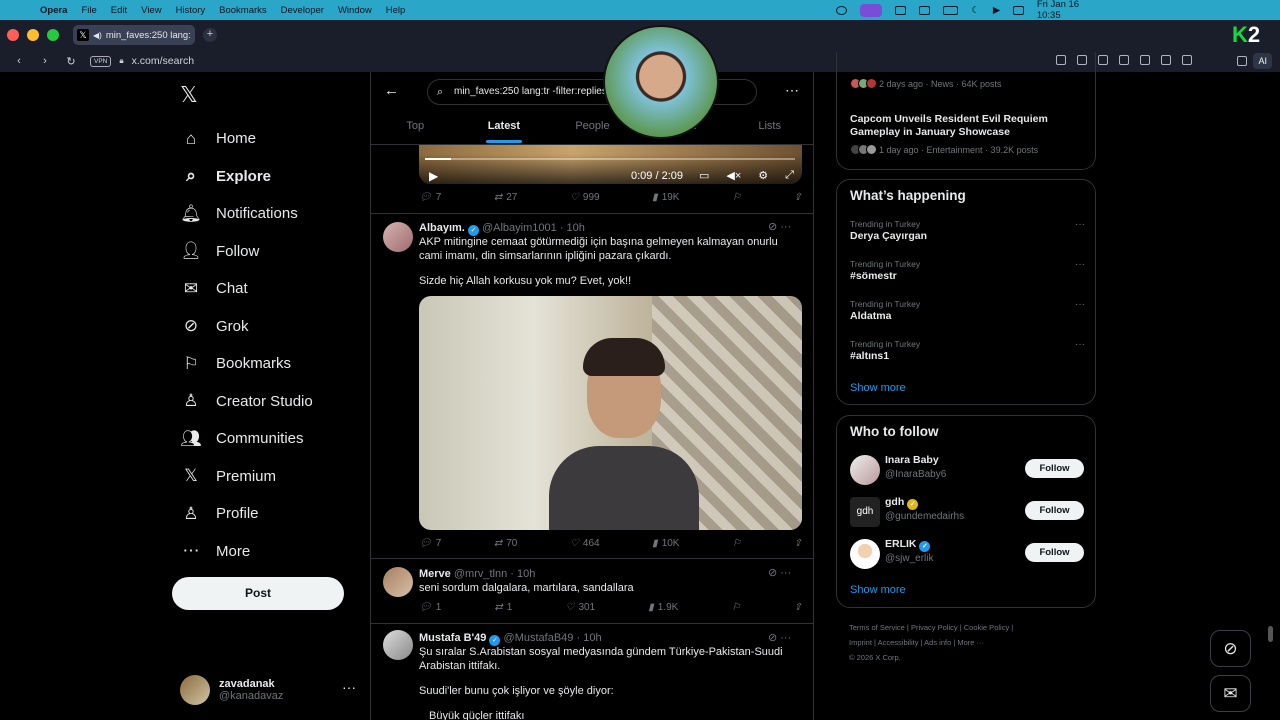 The height and width of the screenshot is (720, 1280). I want to click on nav-premium: 𝕏 Premium, so click(246, 477).